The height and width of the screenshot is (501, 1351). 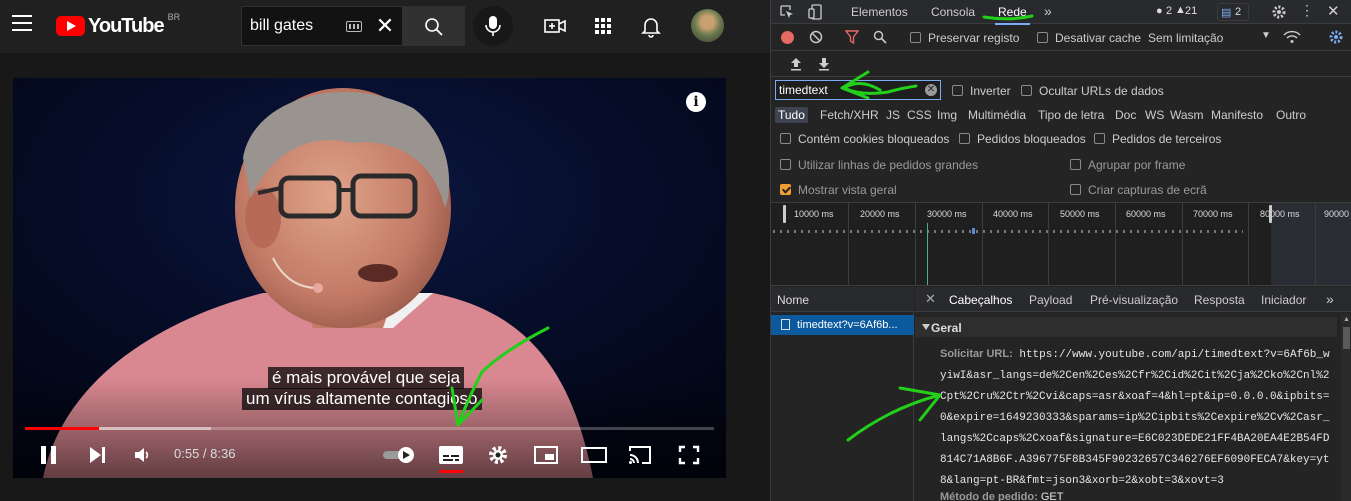 What do you see at coordinates (696, 102) in the screenshot?
I see `info-icon: i` at bounding box center [696, 102].